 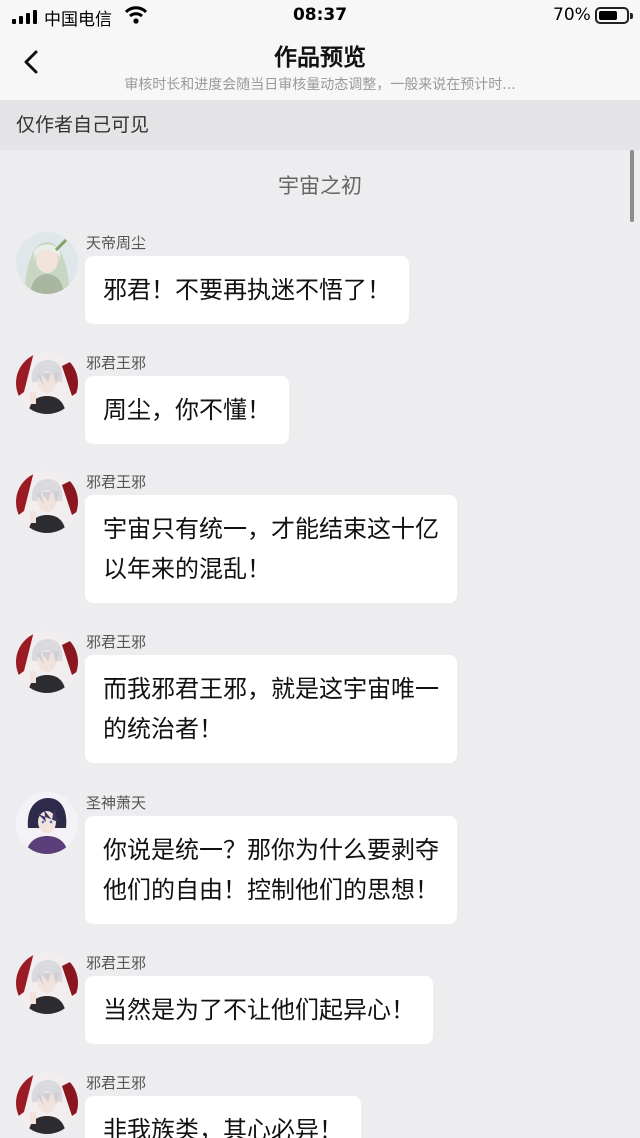 I want to click on message-bubble: 非我族类，其心必异！, so click(x=223, y=1117).